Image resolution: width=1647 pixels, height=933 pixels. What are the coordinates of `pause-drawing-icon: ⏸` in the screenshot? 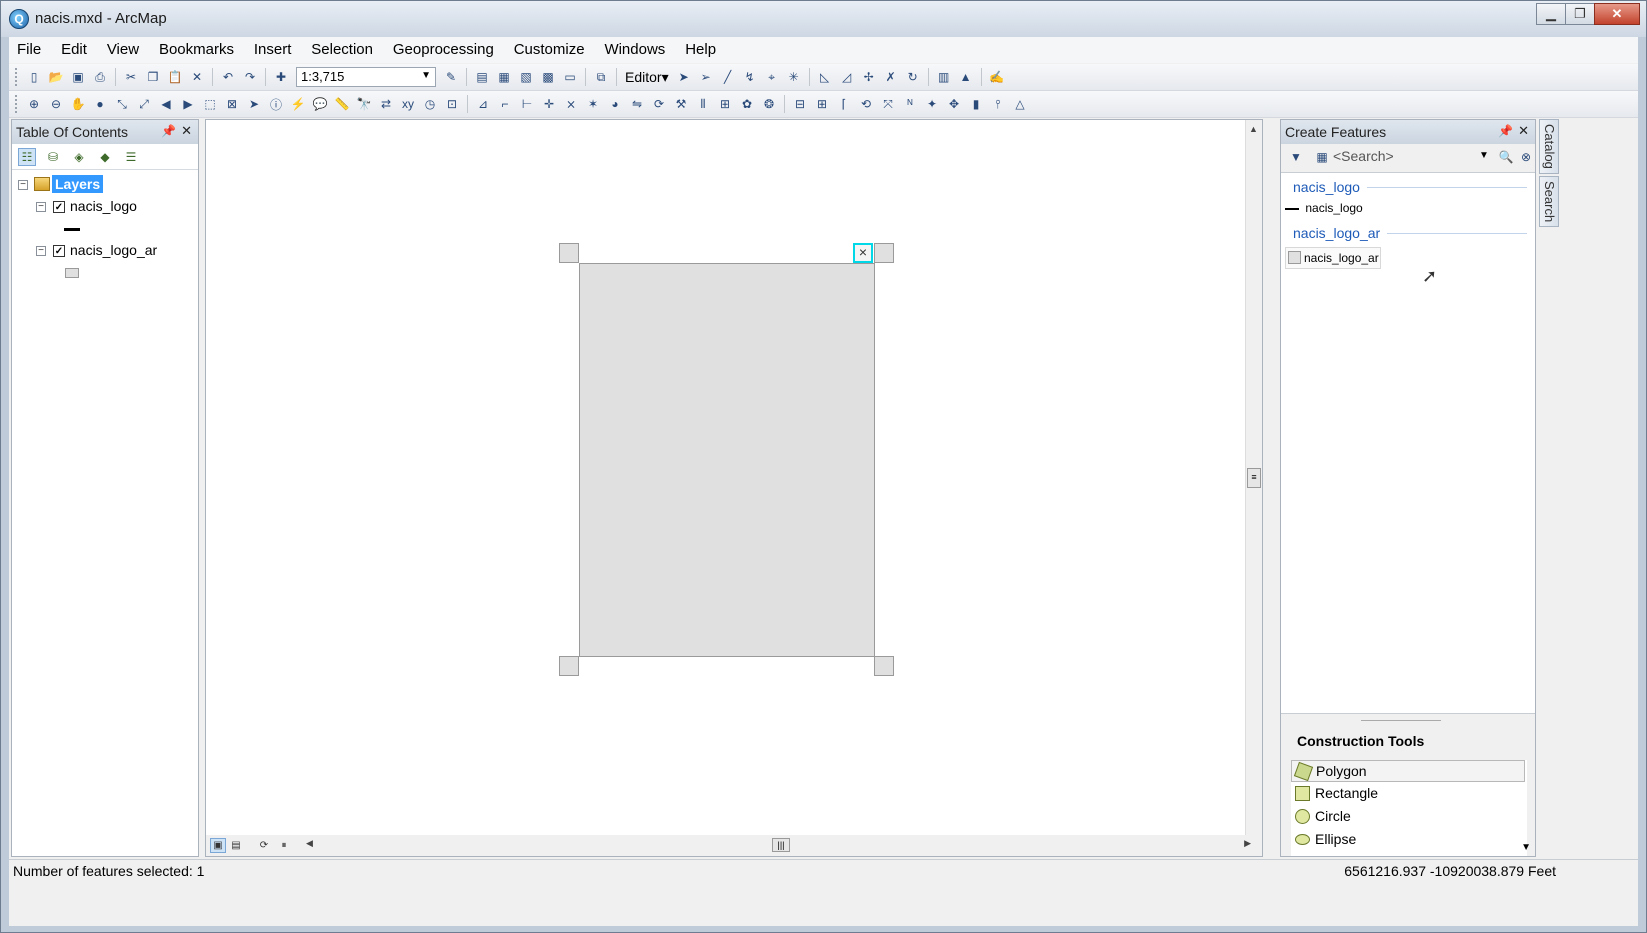 It's located at (284, 845).